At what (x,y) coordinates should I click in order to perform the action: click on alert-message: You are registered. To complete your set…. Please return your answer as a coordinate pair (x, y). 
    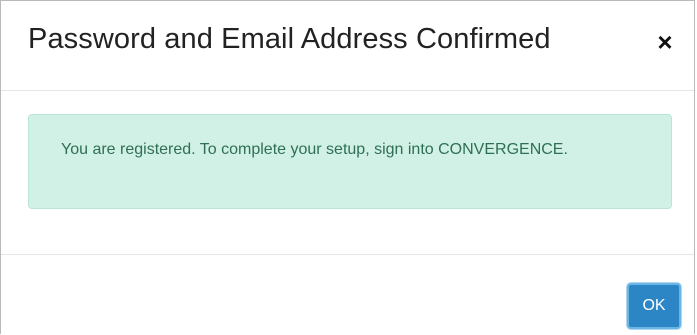
    Looking at the image, I should click on (314, 149).